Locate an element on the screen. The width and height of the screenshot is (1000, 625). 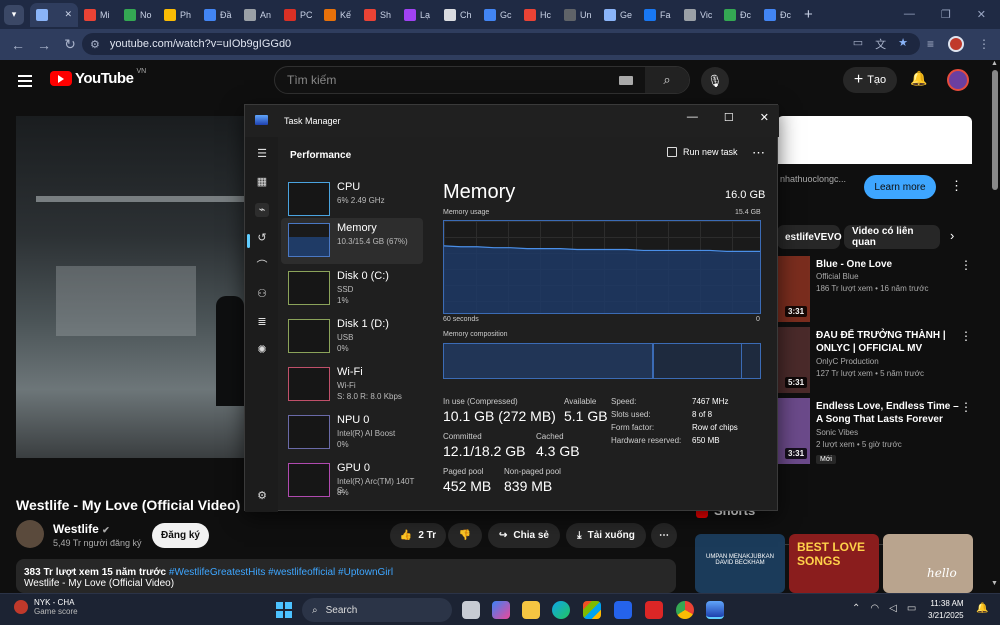
file-explorer-icon is located at coordinates (531, 610).